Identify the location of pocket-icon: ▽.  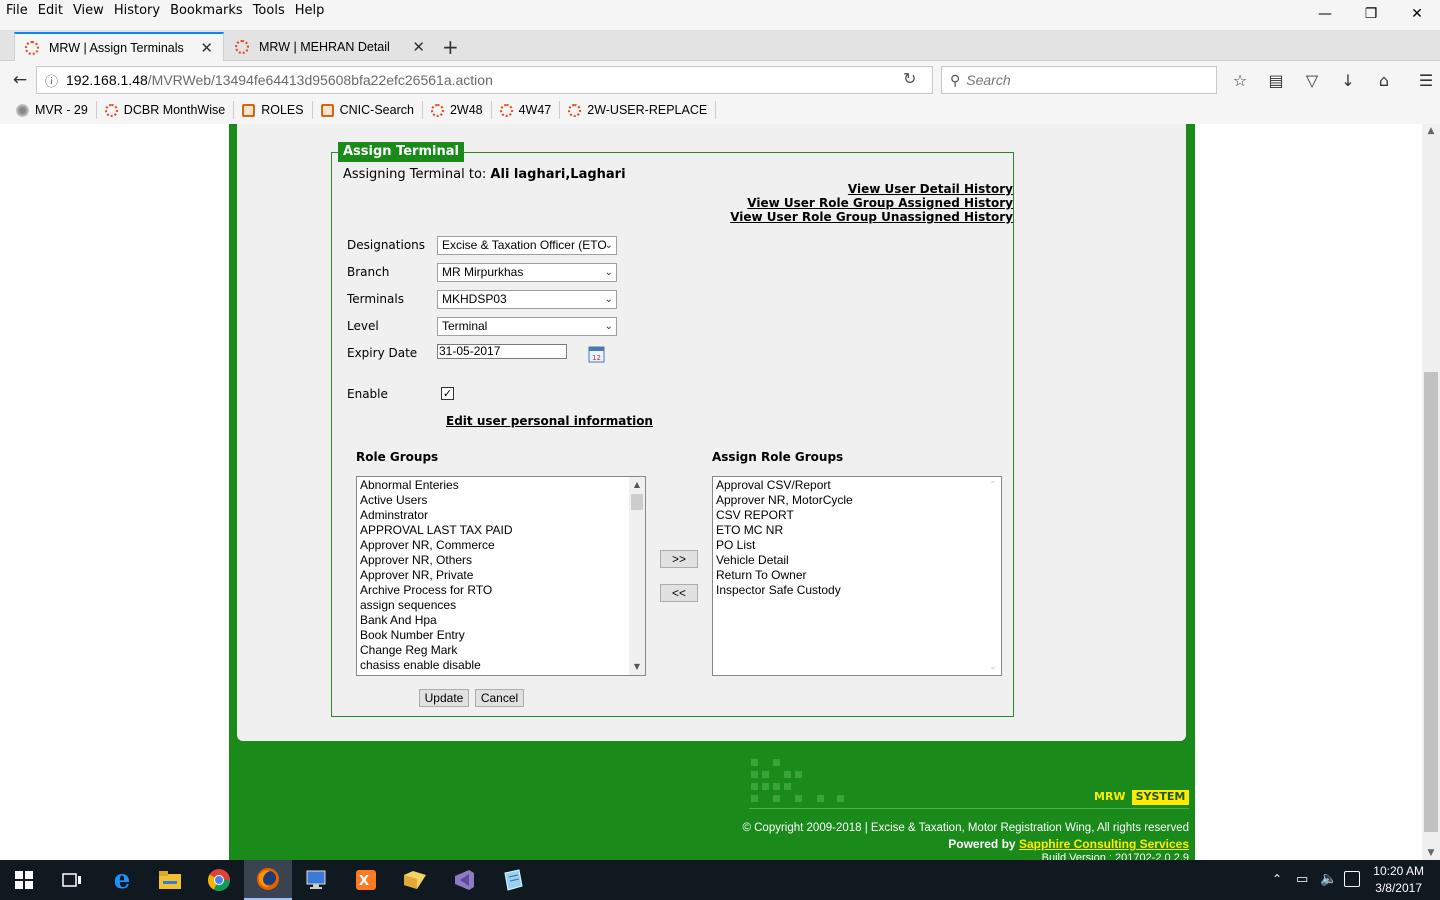
(1312, 80).